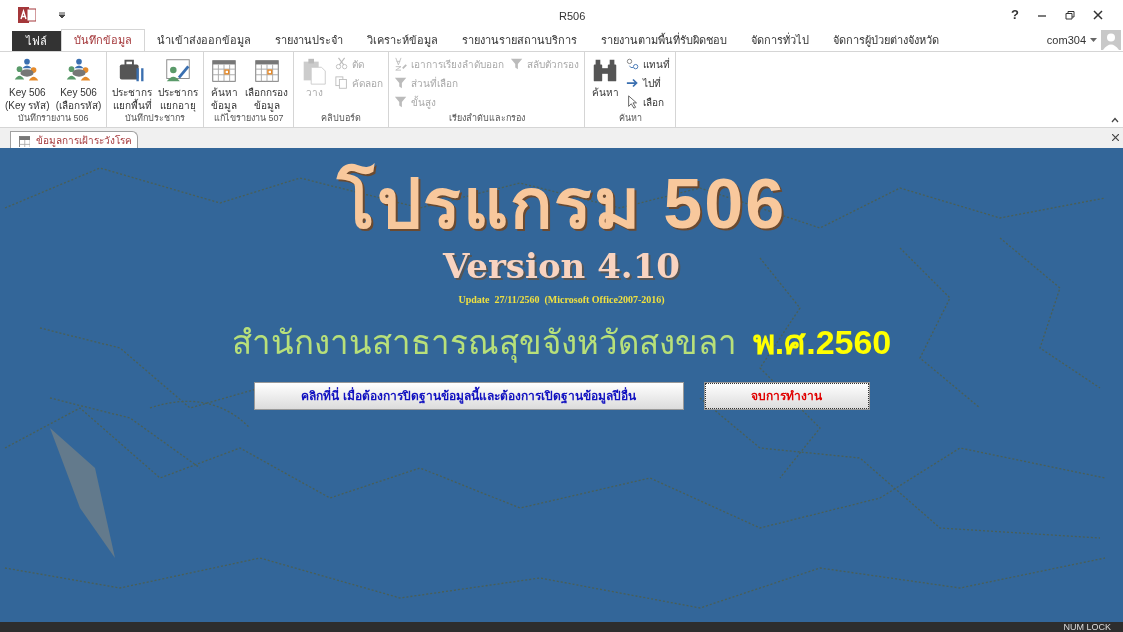 Image resolution: width=1123 pixels, height=632 pixels. Describe the element at coordinates (484, 343) in the screenshot. I see `office-name: สำนักงานสาธารณสุขจังหวัดสงขลา` at that location.